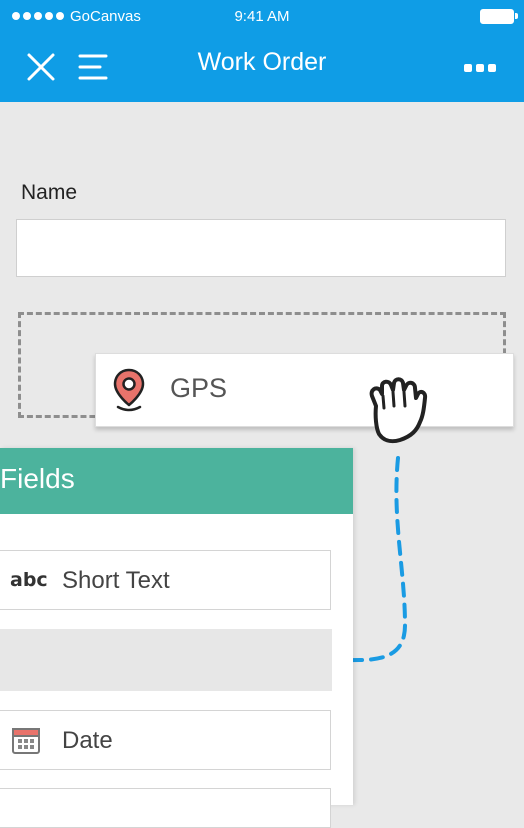  I want to click on field-item-placeholder, so click(166, 660).